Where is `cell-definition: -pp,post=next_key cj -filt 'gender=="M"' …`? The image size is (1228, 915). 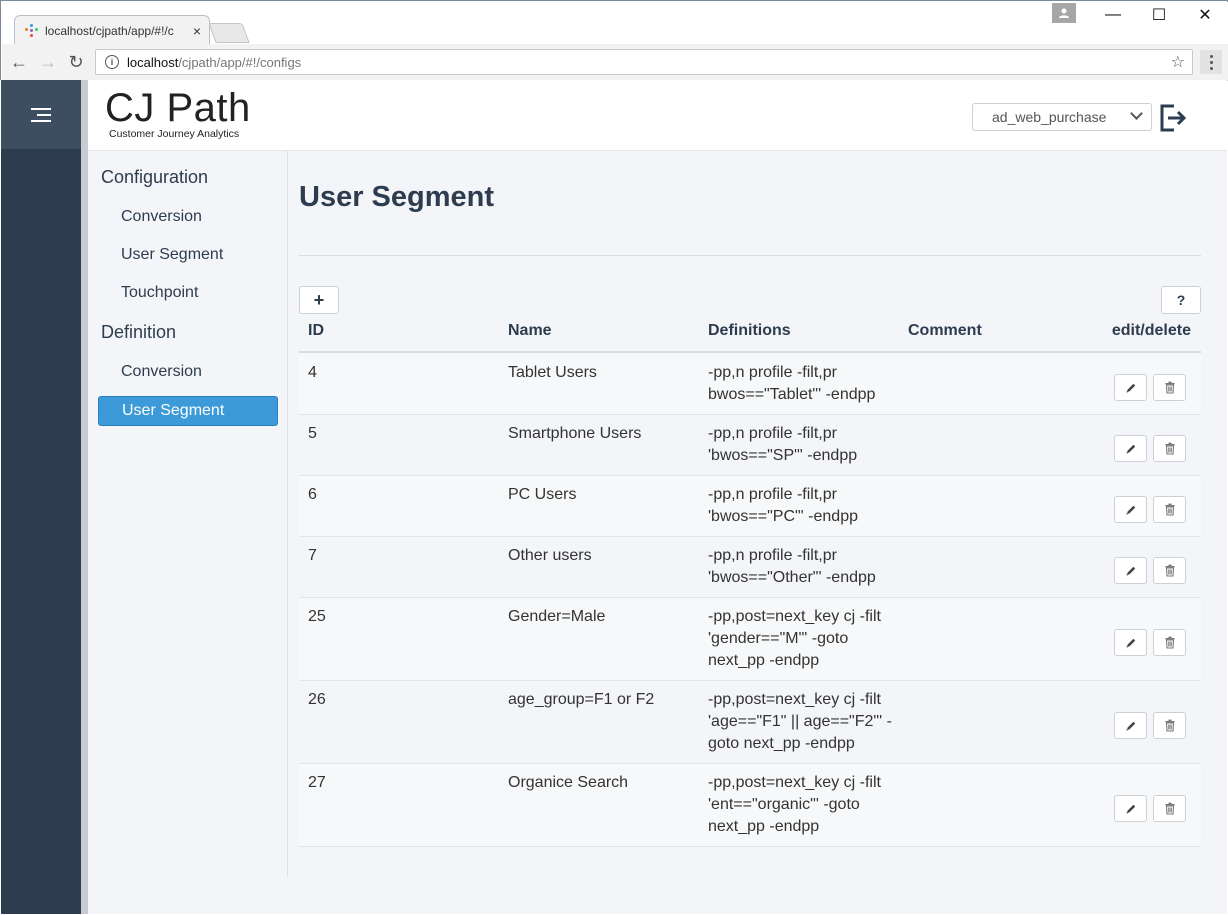 cell-definition: -pp,post=next_key cj -filt 'gender=="M"' … is located at coordinates (803, 639).